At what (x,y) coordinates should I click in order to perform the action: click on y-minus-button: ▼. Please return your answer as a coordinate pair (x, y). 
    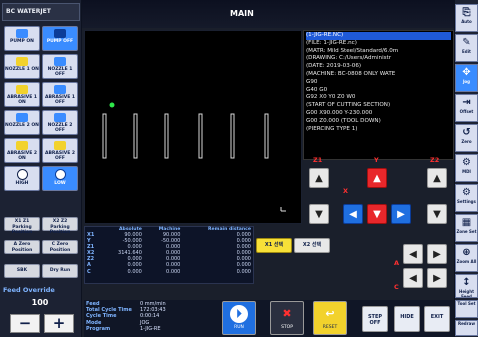
    Looking at the image, I should click on (377, 214).